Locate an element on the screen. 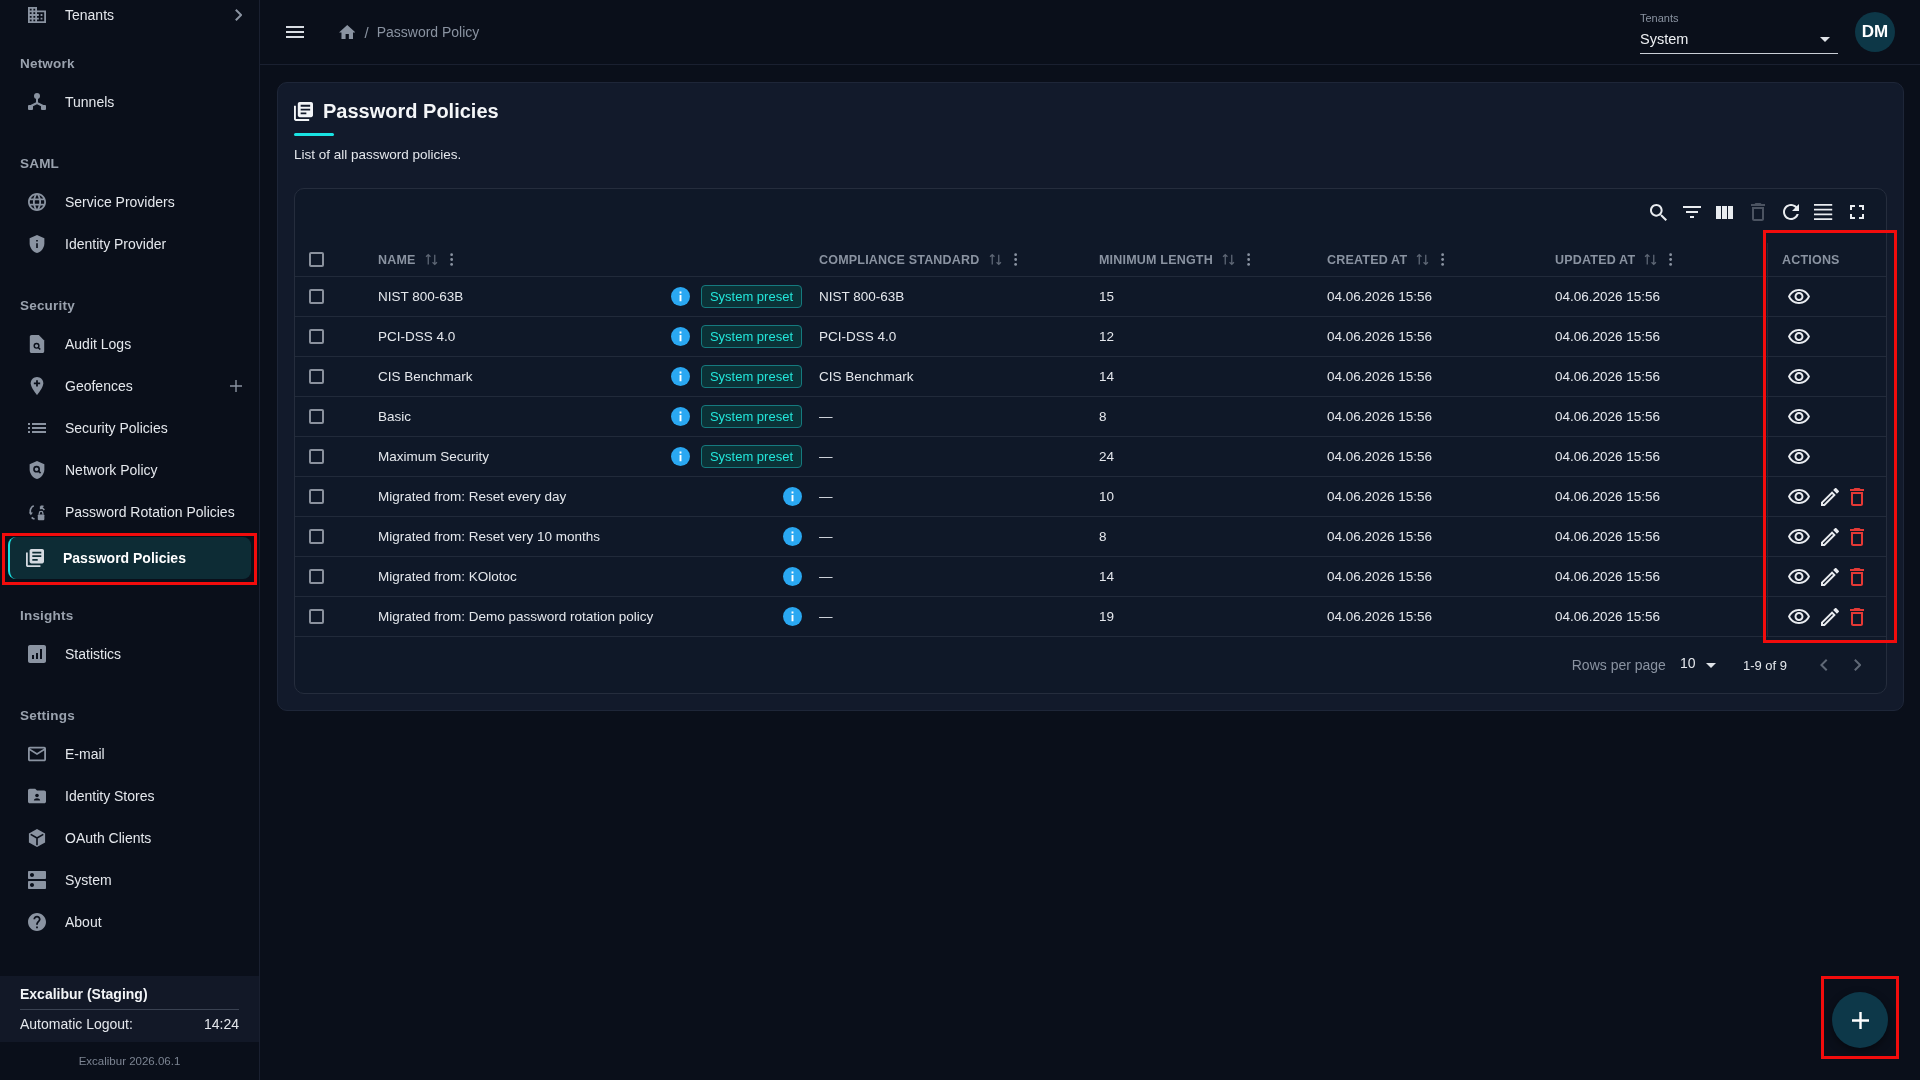 The image size is (1920, 1080). nav-item: E-mail is located at coordinates (129, 754).